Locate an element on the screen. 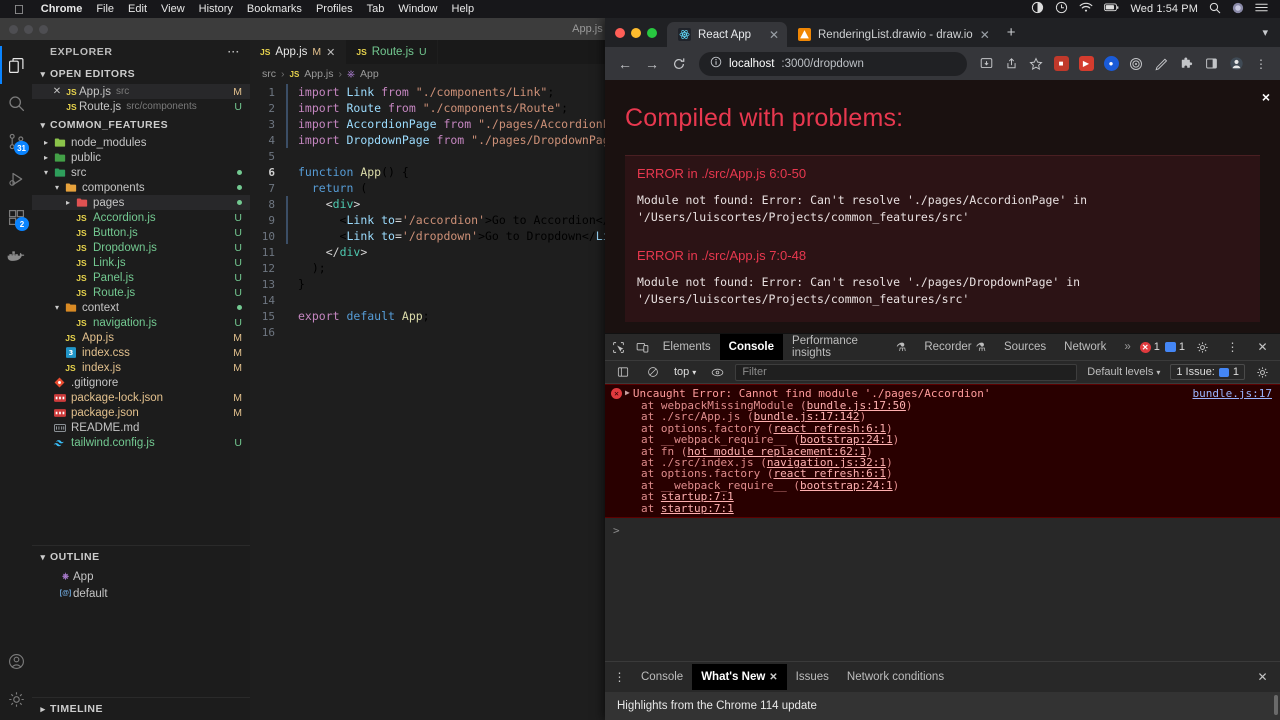 This screenshot has height=720, width=1280. menu-item-history: History is located at coordinates (216, 9).